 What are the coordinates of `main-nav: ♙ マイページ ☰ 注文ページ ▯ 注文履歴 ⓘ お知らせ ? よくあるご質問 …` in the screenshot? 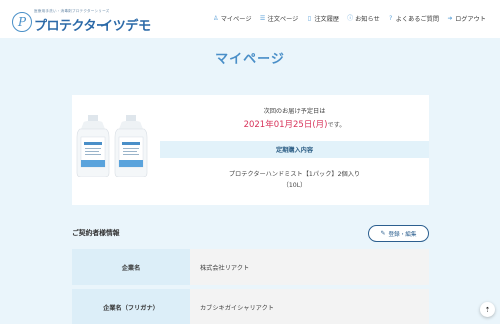 It's located at (349, 18).